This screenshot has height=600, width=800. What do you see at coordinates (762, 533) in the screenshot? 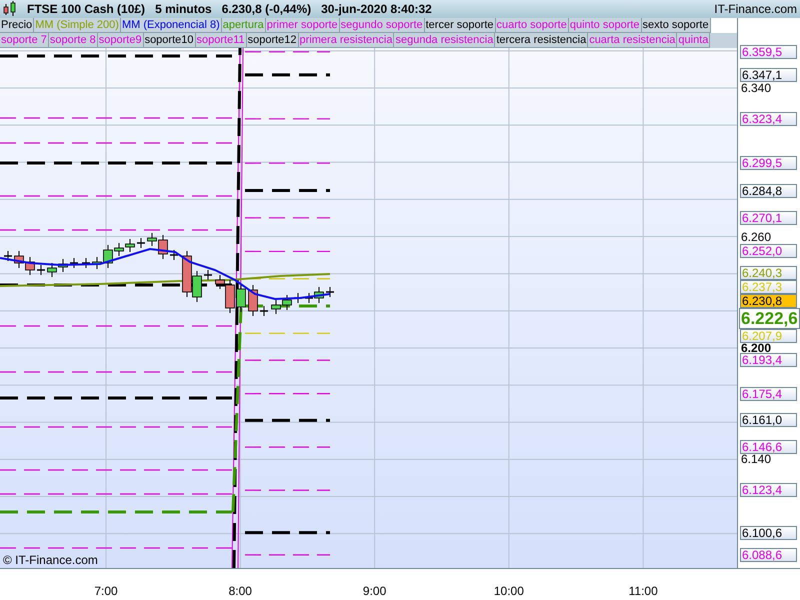
I see `price-level-label: 6.100,6` at bounding box center [762, 533].